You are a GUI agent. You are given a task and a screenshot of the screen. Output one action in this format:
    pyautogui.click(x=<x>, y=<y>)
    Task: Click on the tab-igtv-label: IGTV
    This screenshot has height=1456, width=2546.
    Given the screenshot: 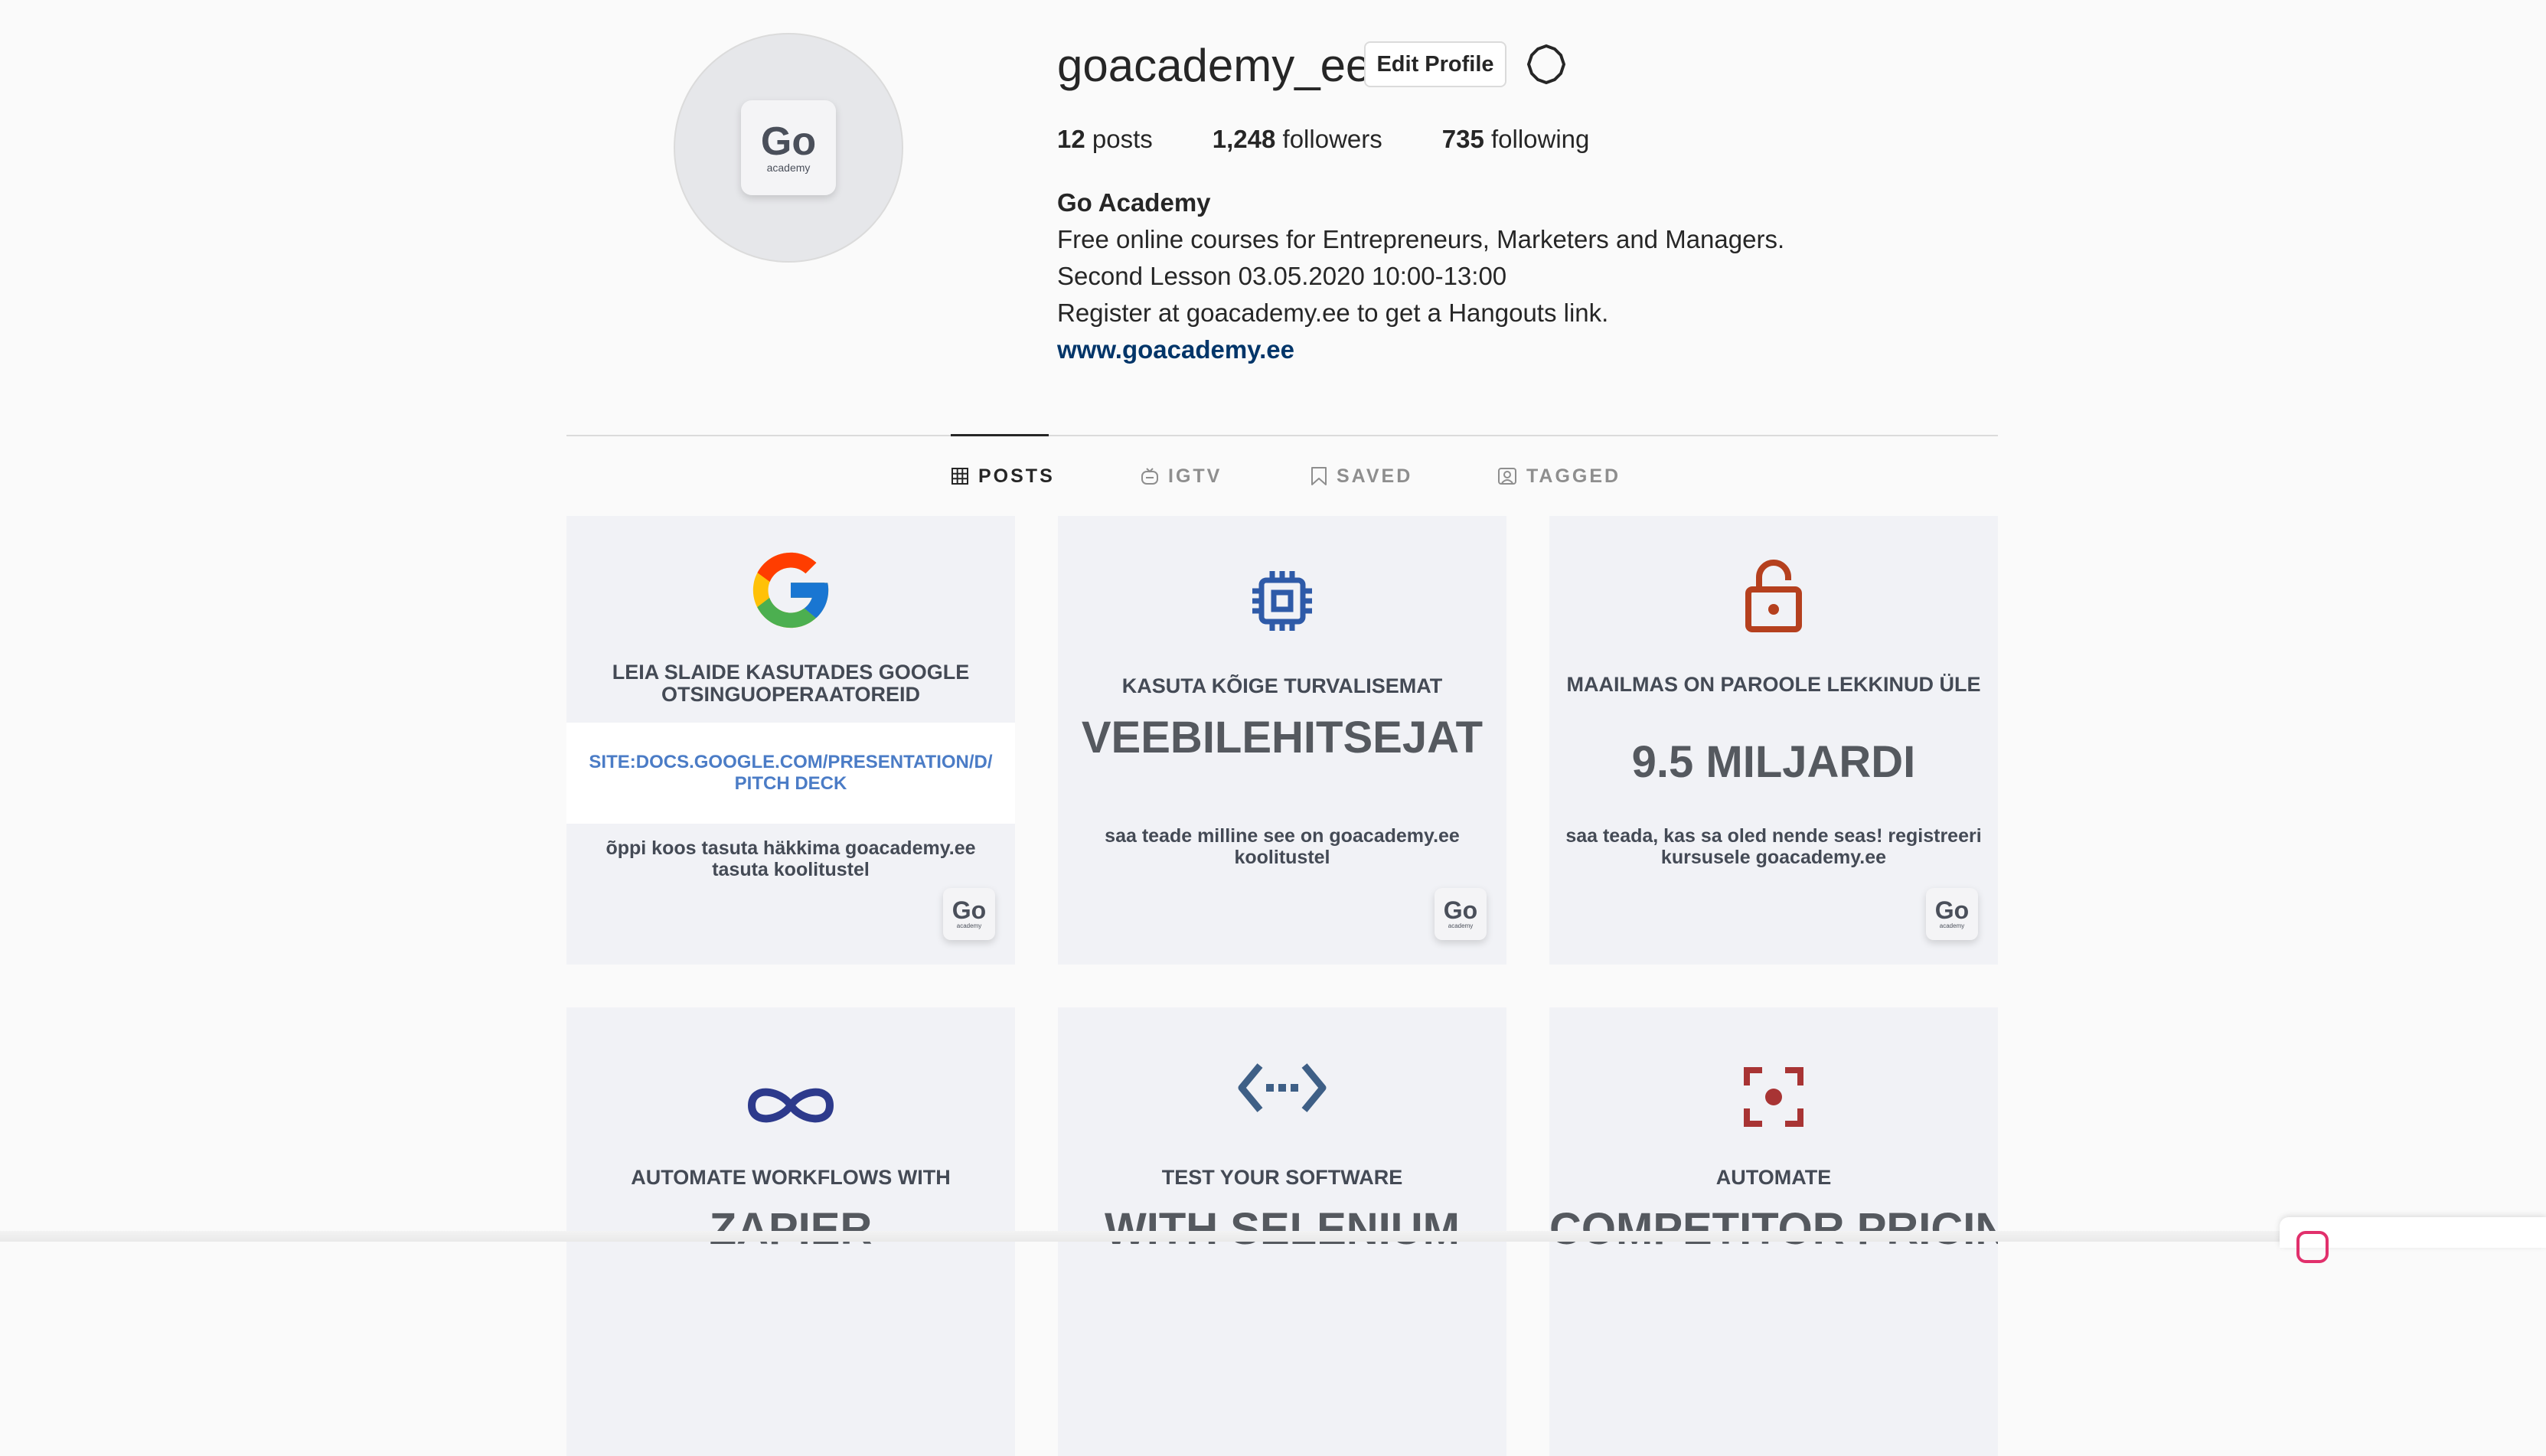 What is the action you would take?
    pyautogui.click(x=1195, y=476)
    